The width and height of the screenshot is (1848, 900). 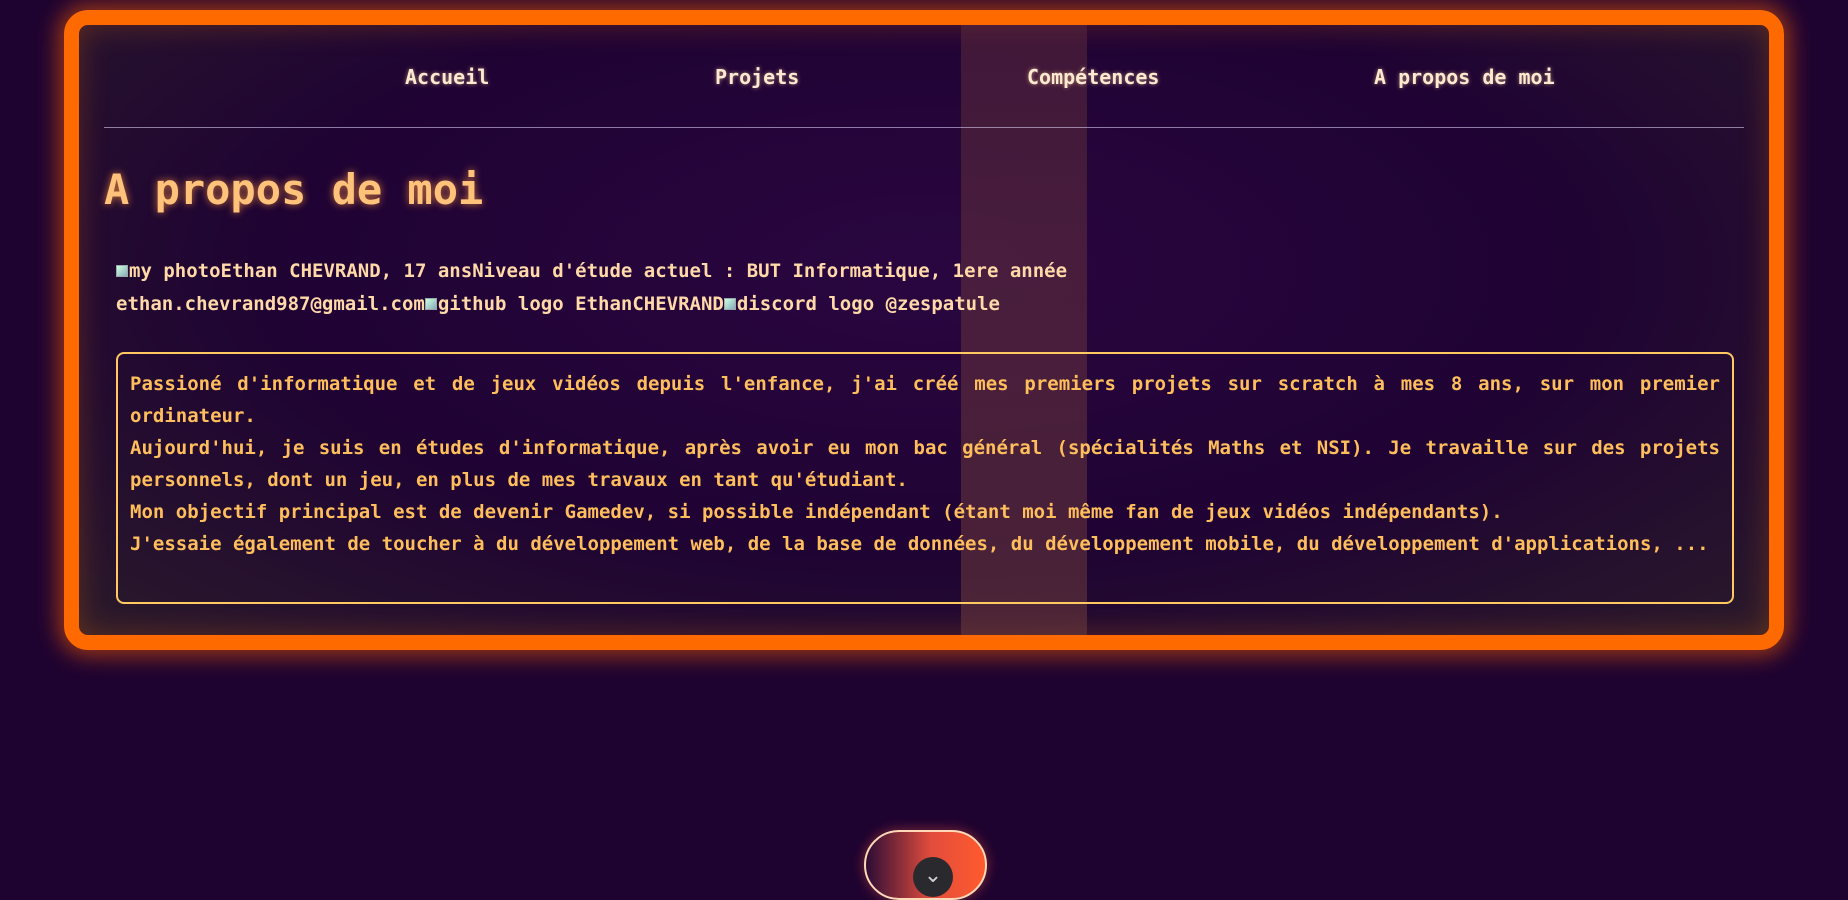 What do you see at coordinates (1093, 77) in the screenshot?
I see `nav-item-competences: Compétences` at bounding box center [1093, 77].